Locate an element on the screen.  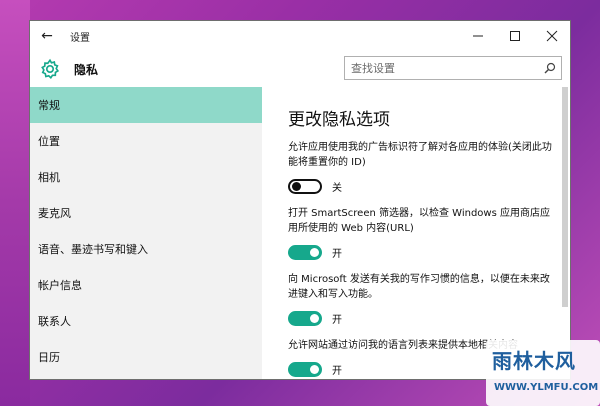
sidebar-item-label: 麦克风 is located at coordinates (54, 213).